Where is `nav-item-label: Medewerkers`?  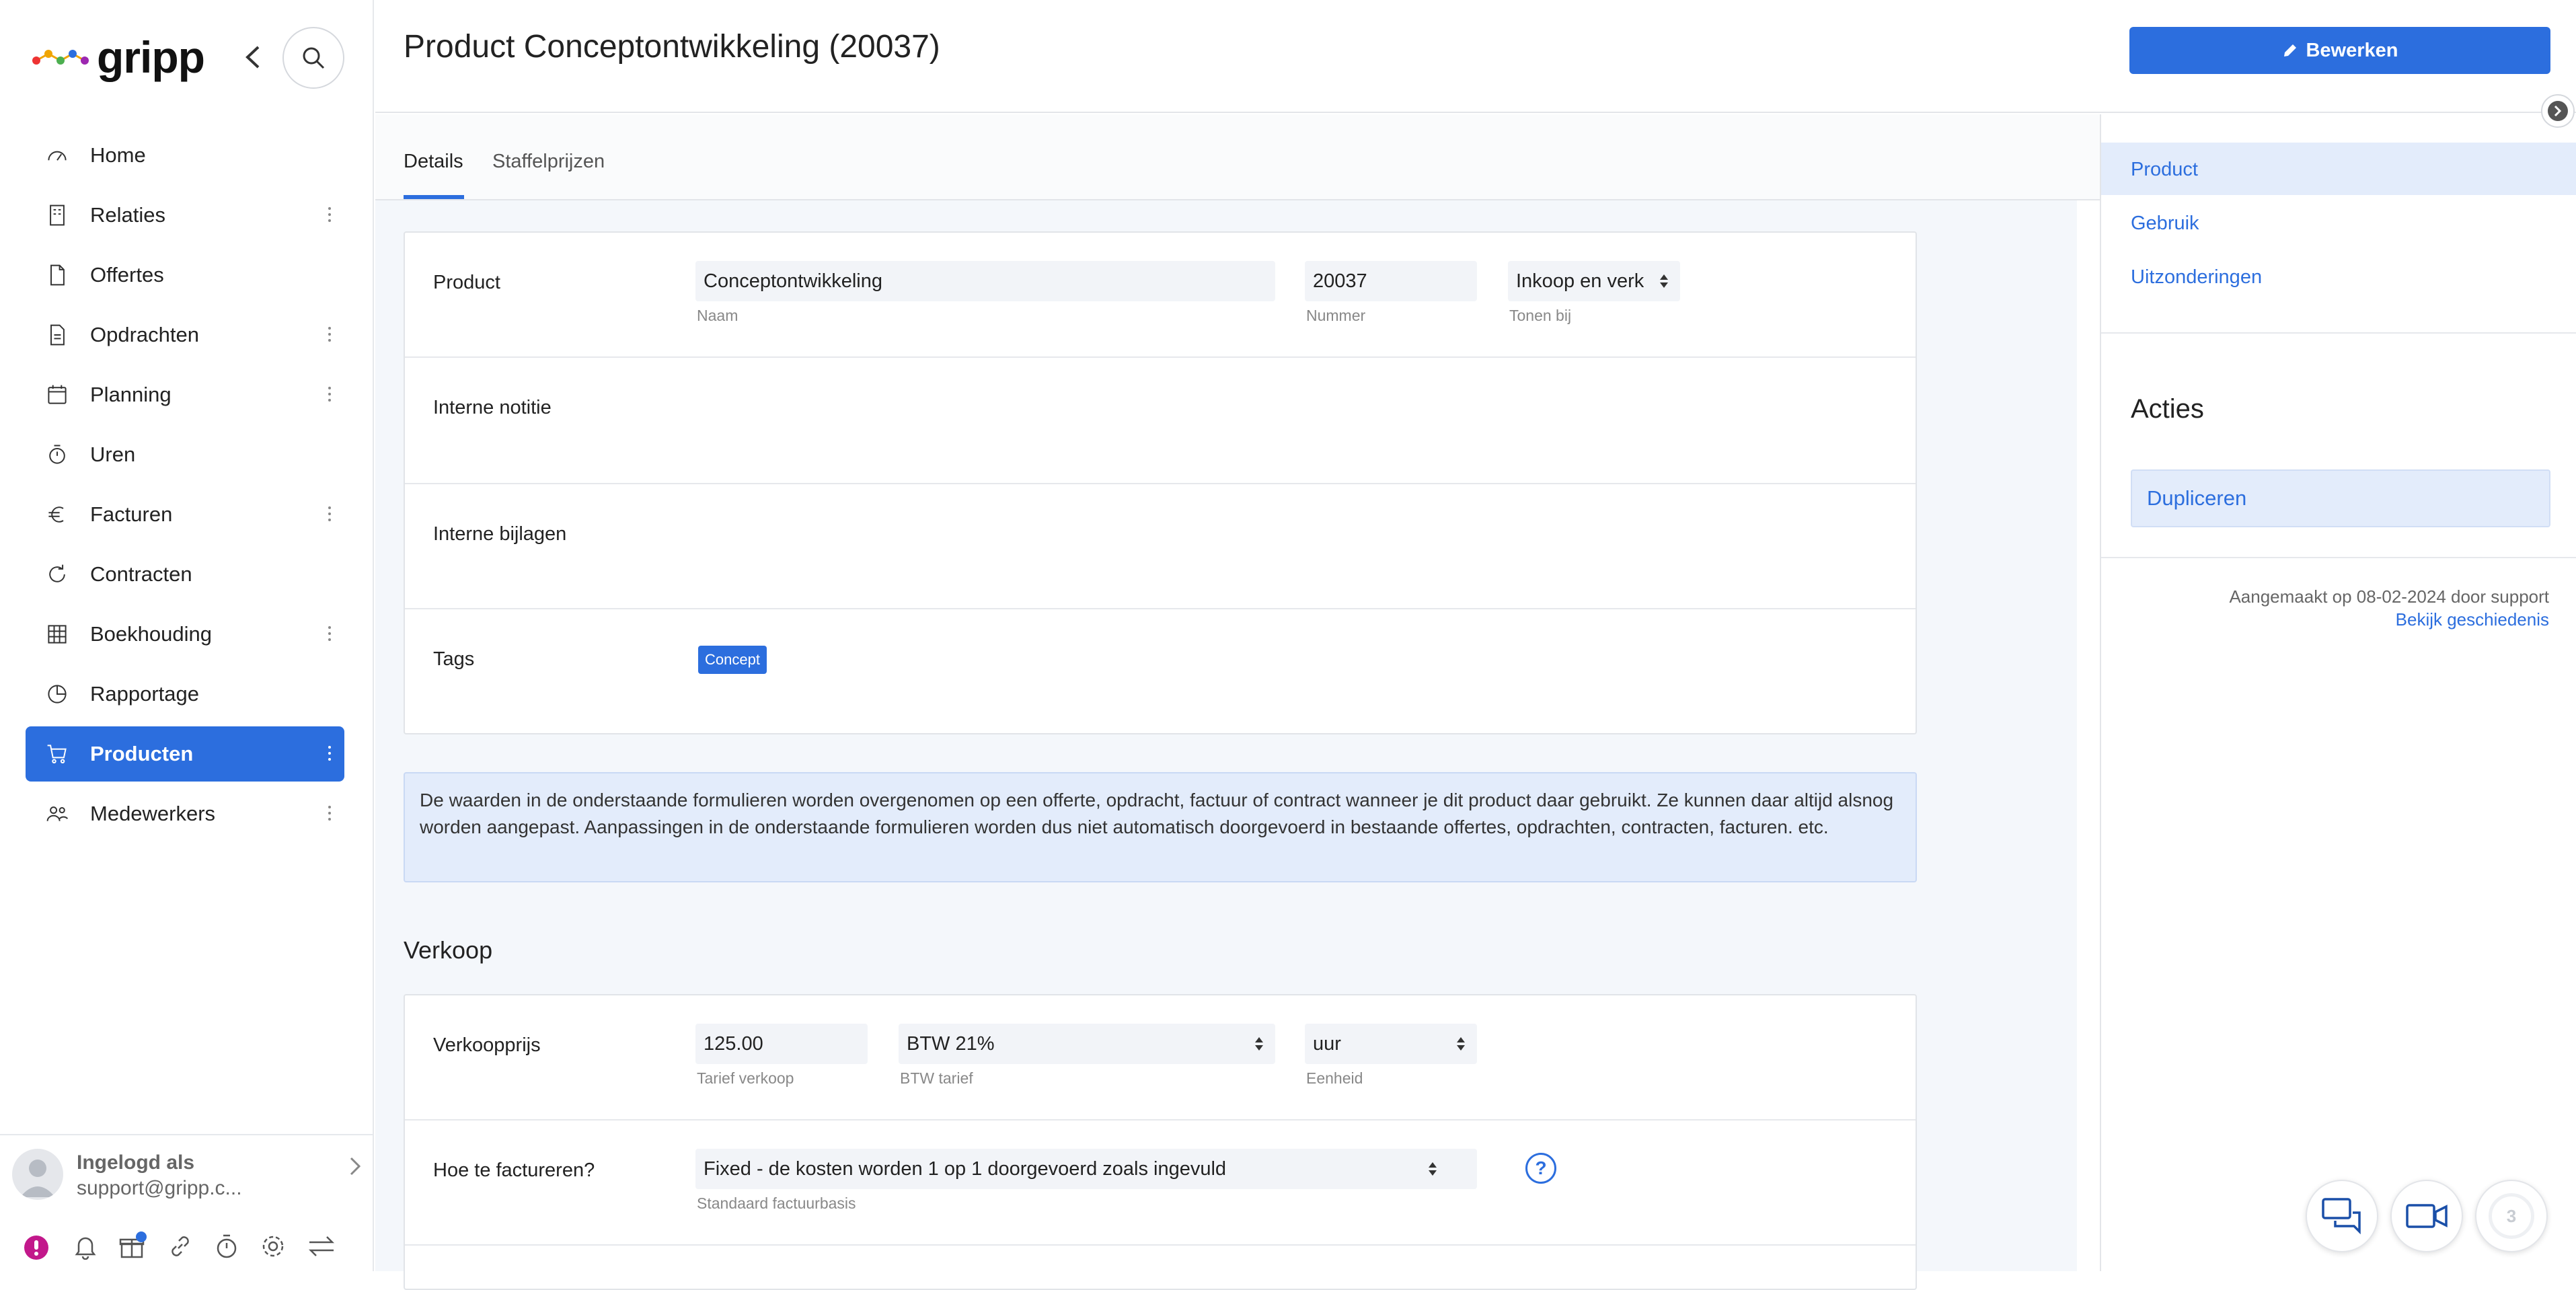 nav-item-label: Medewerkers is located at coordinates (153, 813).